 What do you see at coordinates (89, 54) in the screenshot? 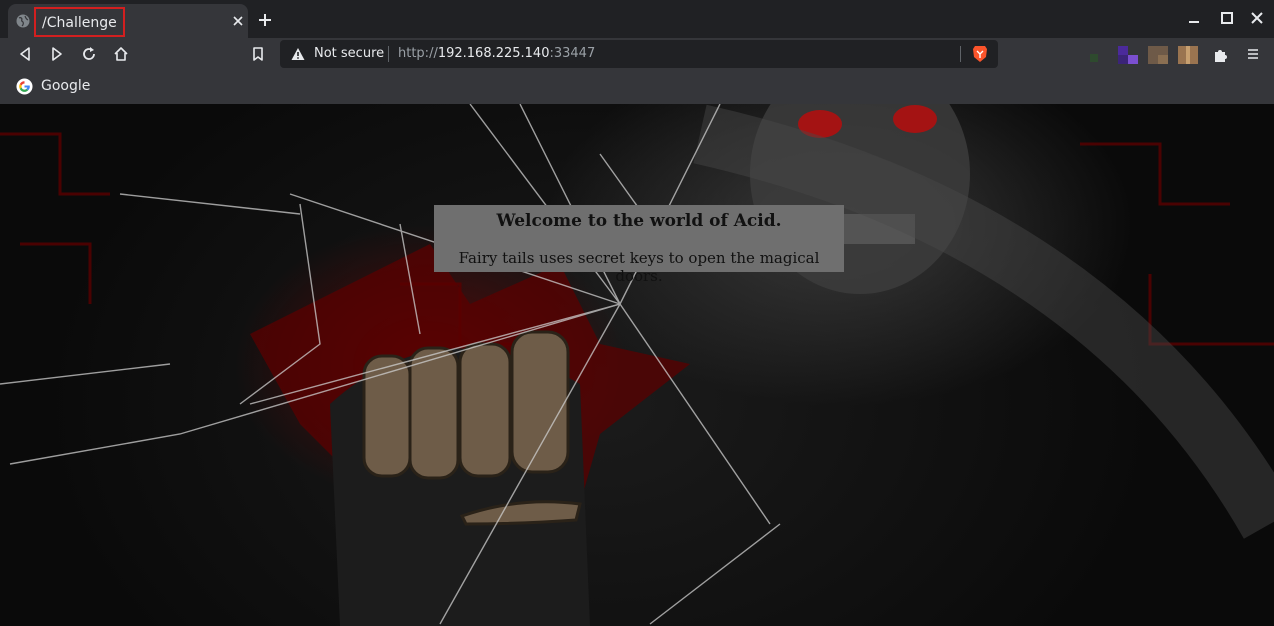
I see `reload-icon` at bounding box center [89, 54].